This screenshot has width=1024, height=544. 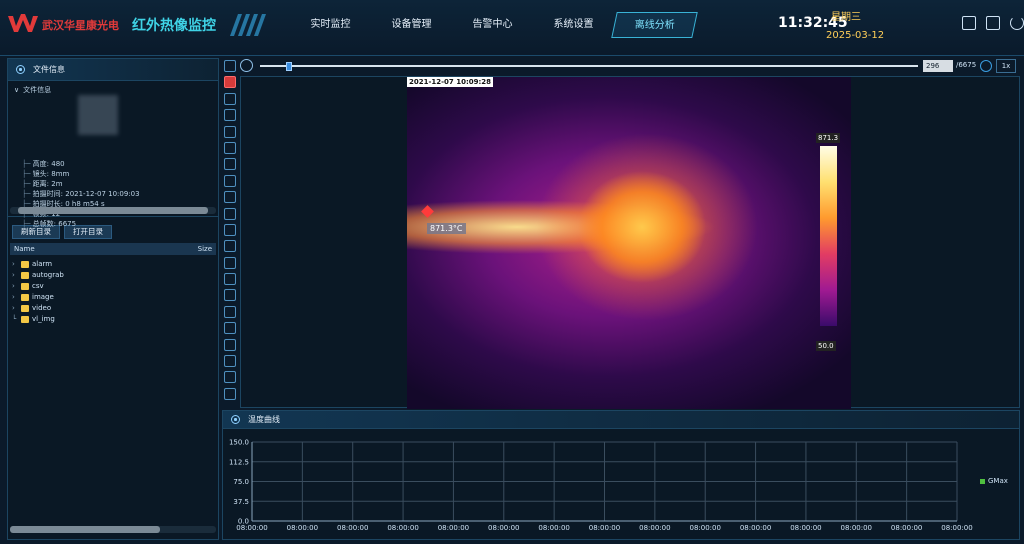 I want to click on circle-icon, so click(x=230, y=180).